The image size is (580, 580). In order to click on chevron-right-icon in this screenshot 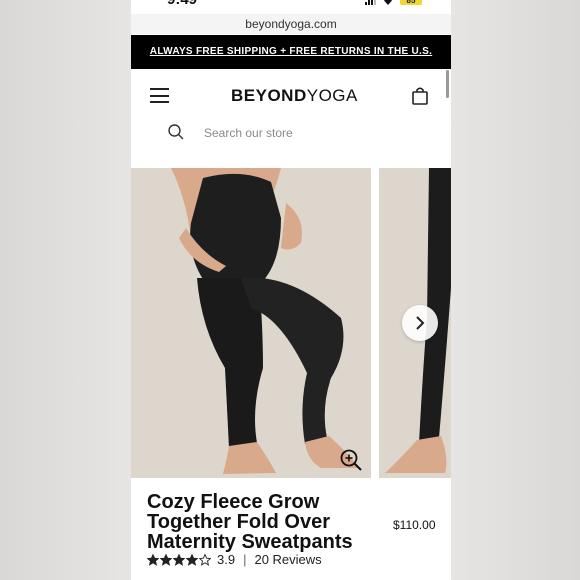, I will do `click(420, 323)`.